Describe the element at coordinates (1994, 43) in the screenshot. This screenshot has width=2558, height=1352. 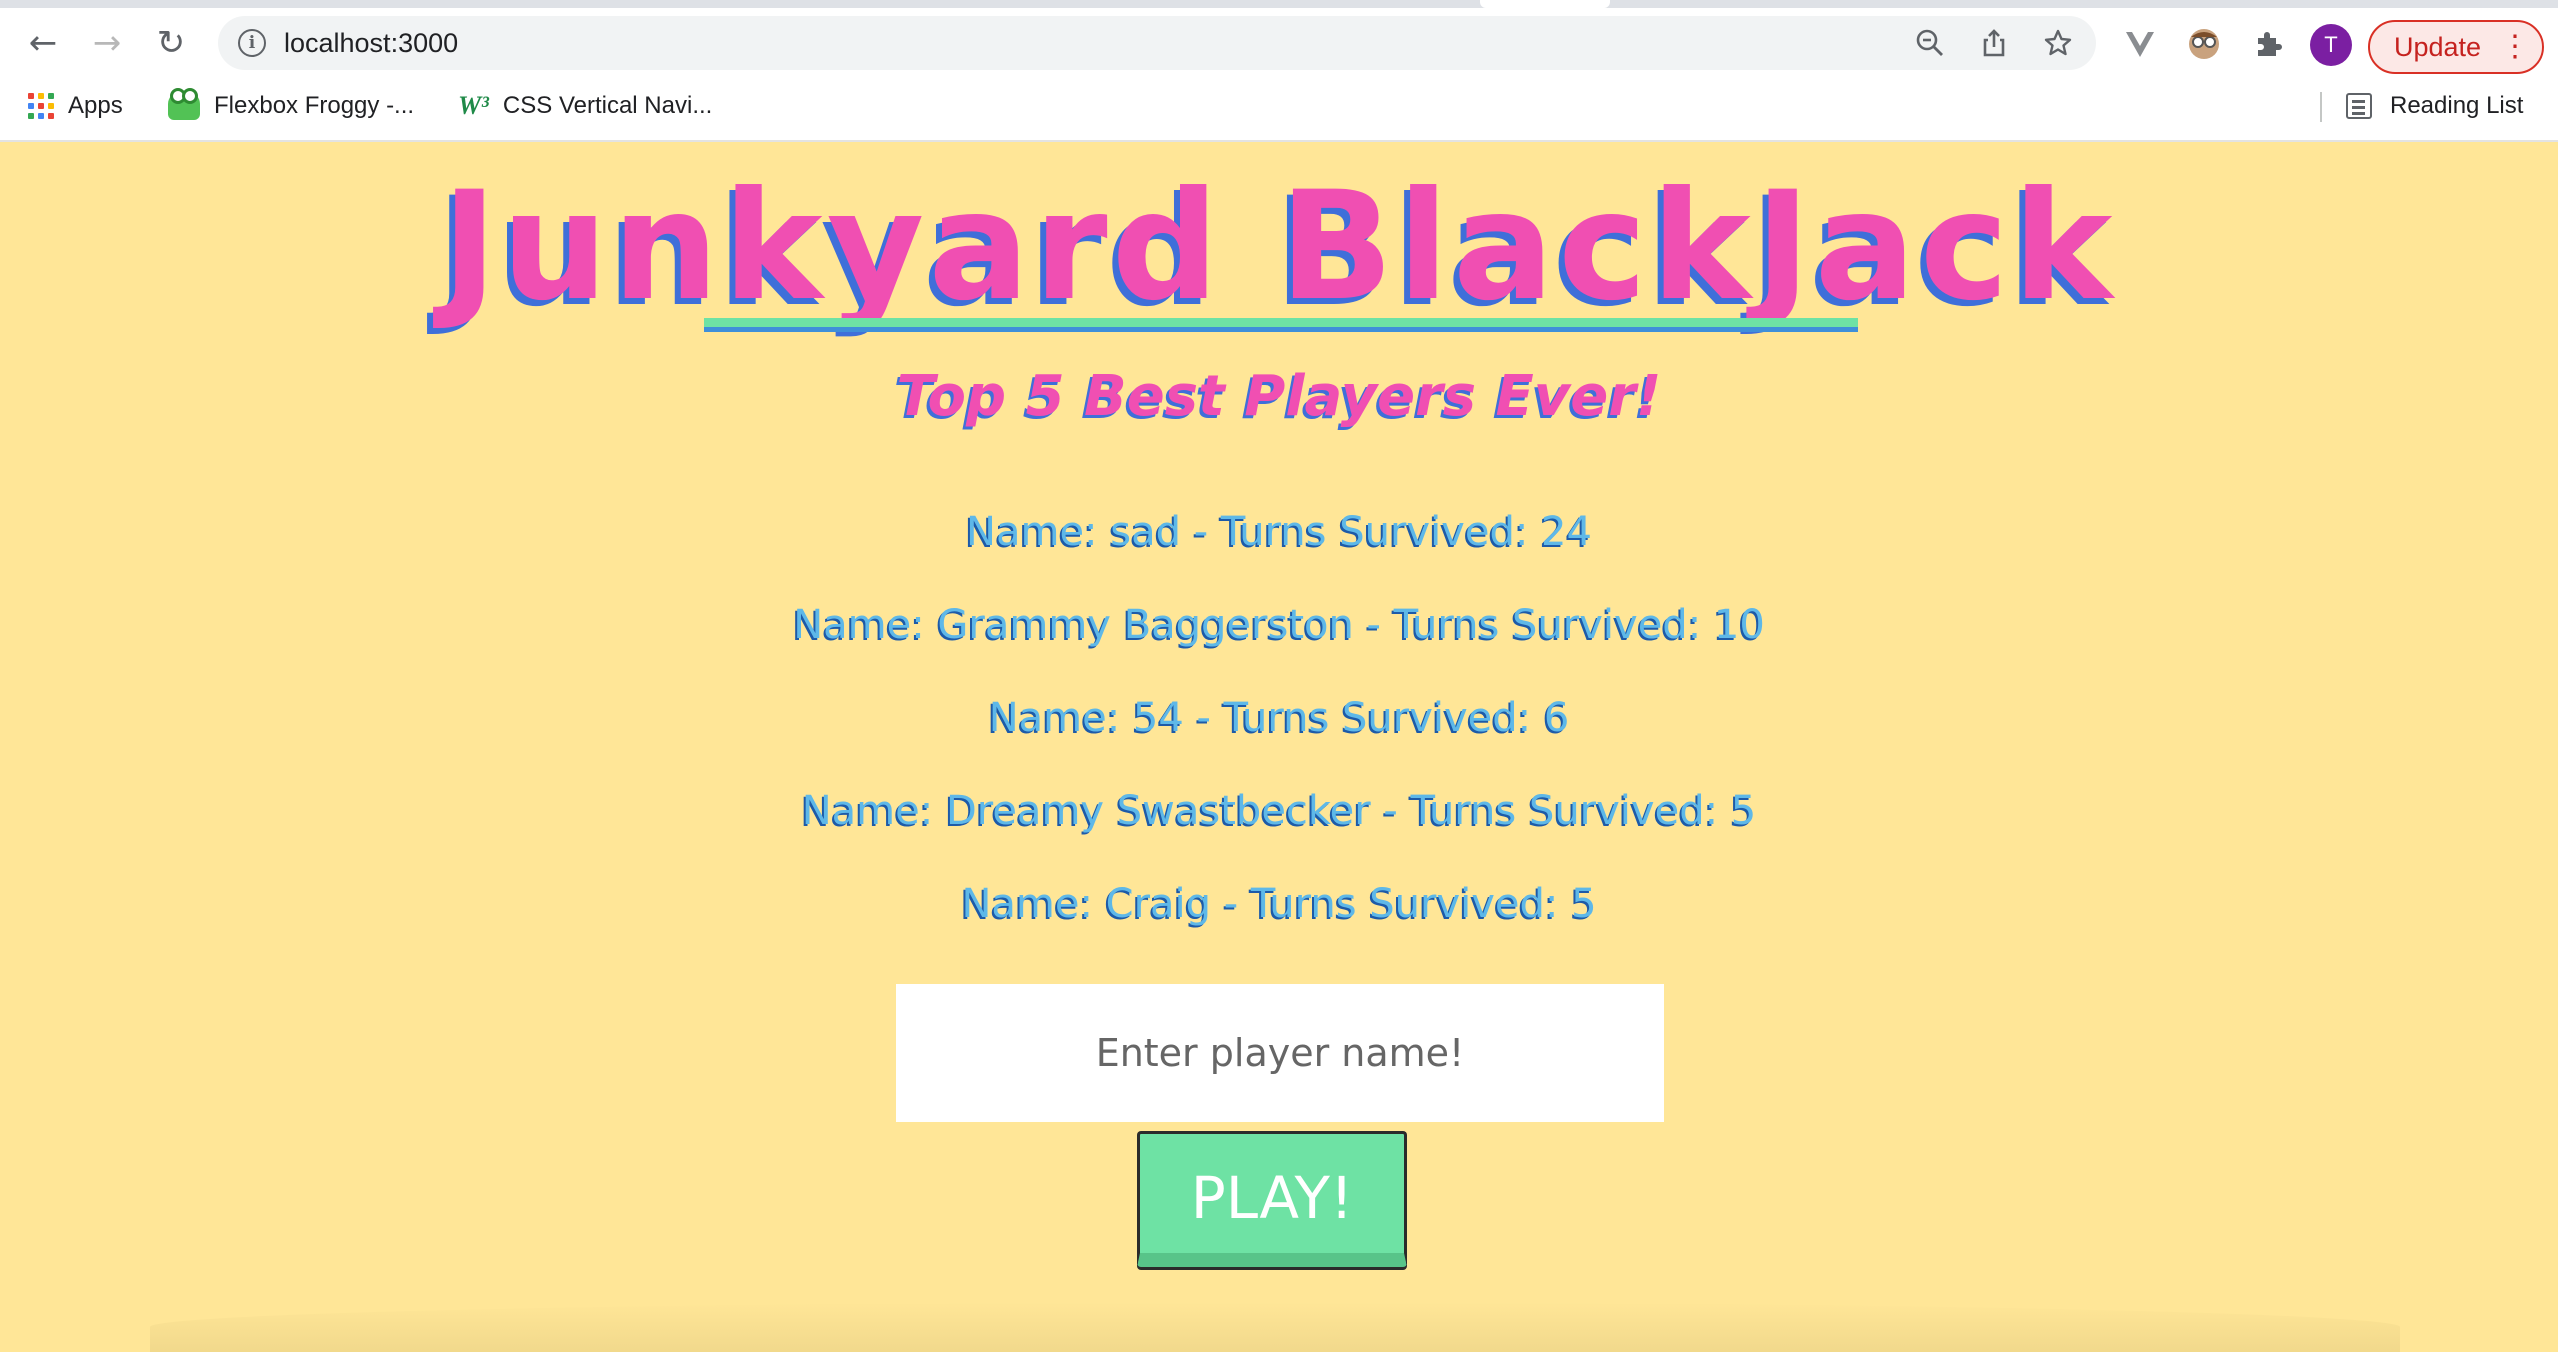
I see `share-icon` at that location.